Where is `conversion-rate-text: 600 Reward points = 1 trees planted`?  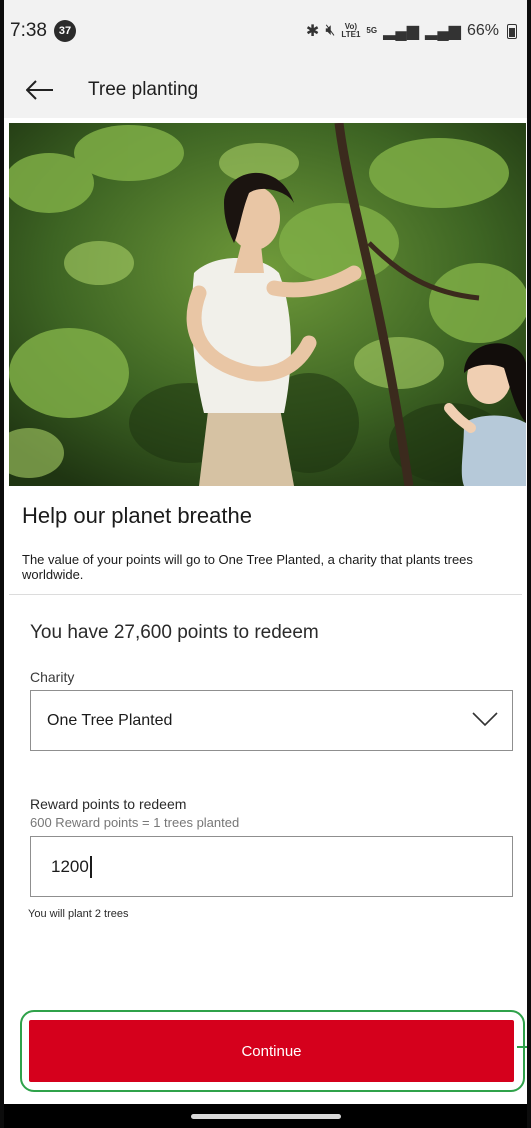 conversion-rate-text: 600 Reward points = 1 trees planted is located at coordinates (135, 822).